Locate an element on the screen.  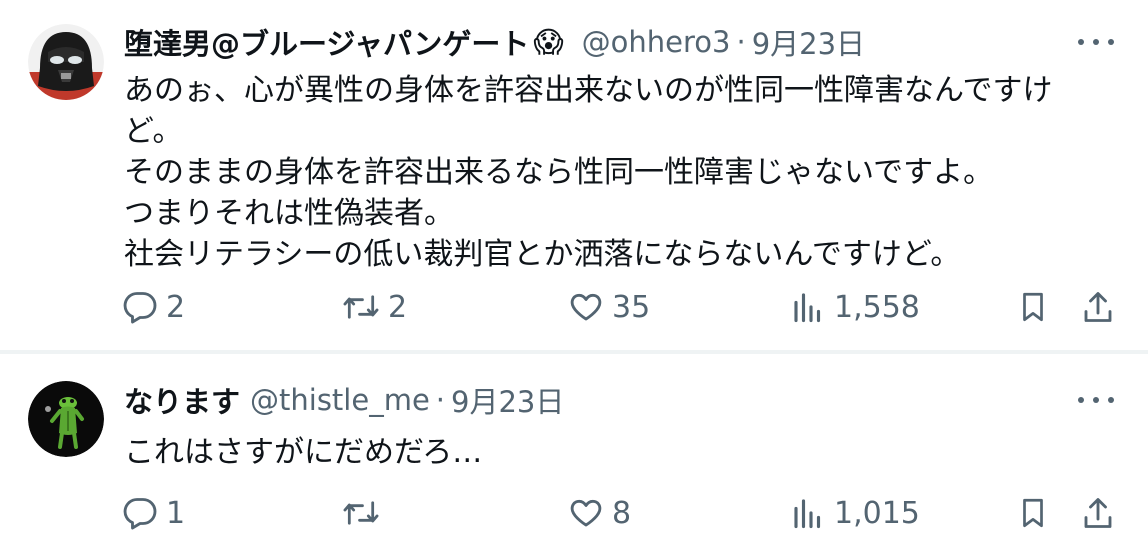
reply-button: 1 is located at coordinates (153, 513).